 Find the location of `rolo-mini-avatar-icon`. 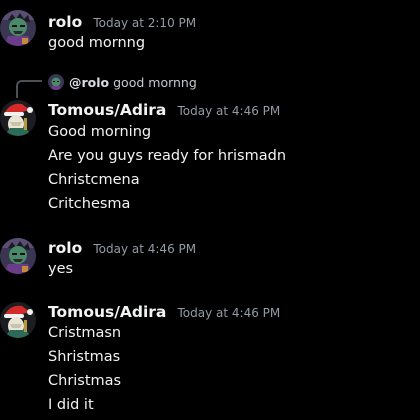

rolo-mini-avatar-icon is located at coordinates (56, 82).